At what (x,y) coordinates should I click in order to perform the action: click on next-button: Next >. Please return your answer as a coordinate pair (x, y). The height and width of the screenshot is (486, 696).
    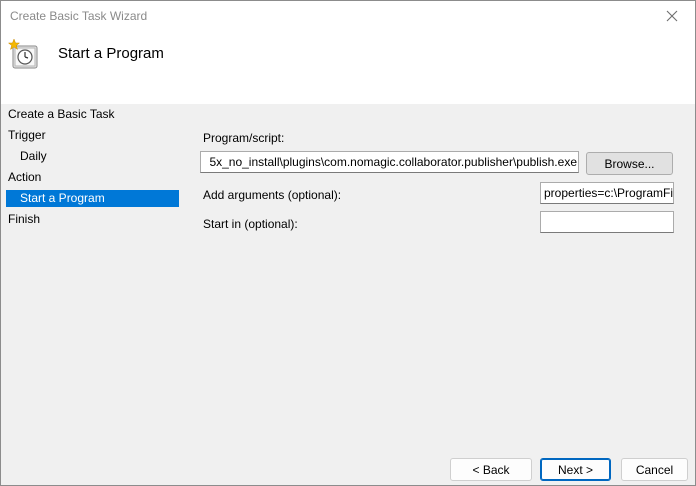
    Looking at the image, I should click on (575, 469).